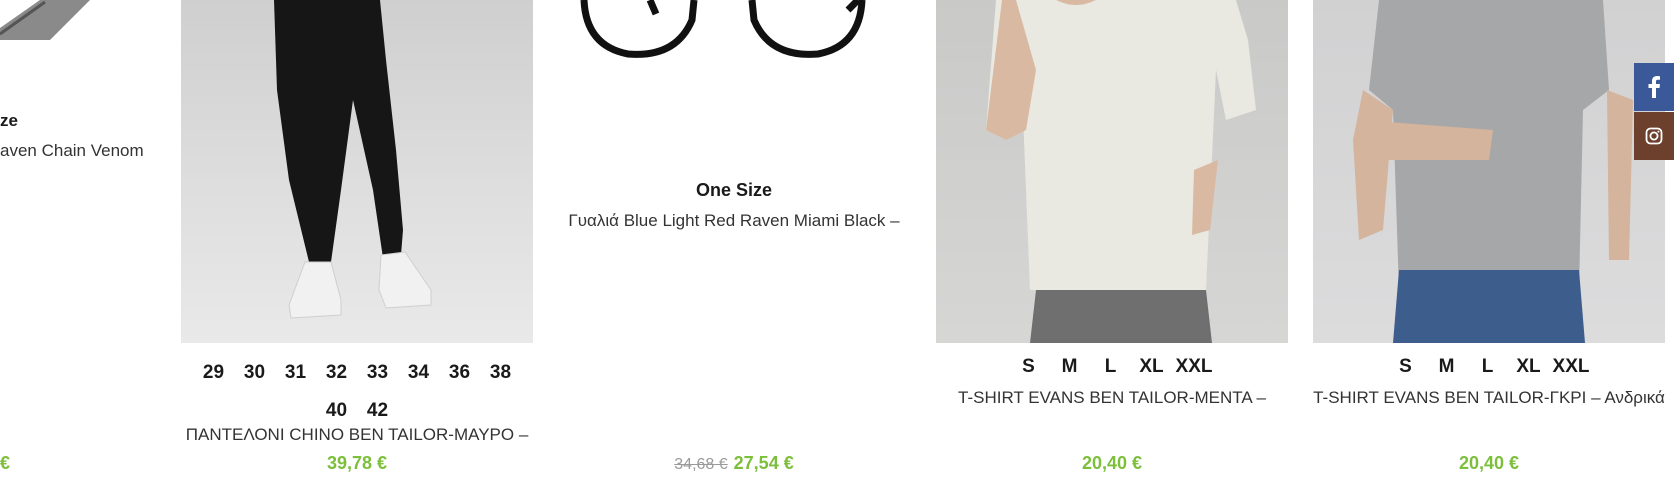 Image resolution: width=1674 pixels, height=489 pixels. Describe the element at coordinates (1112, 398) in the screenshot. I see `product-title: T-SHIRT EVANS BEN TAILOR-ΜΕΝΤΑ –` at that location.